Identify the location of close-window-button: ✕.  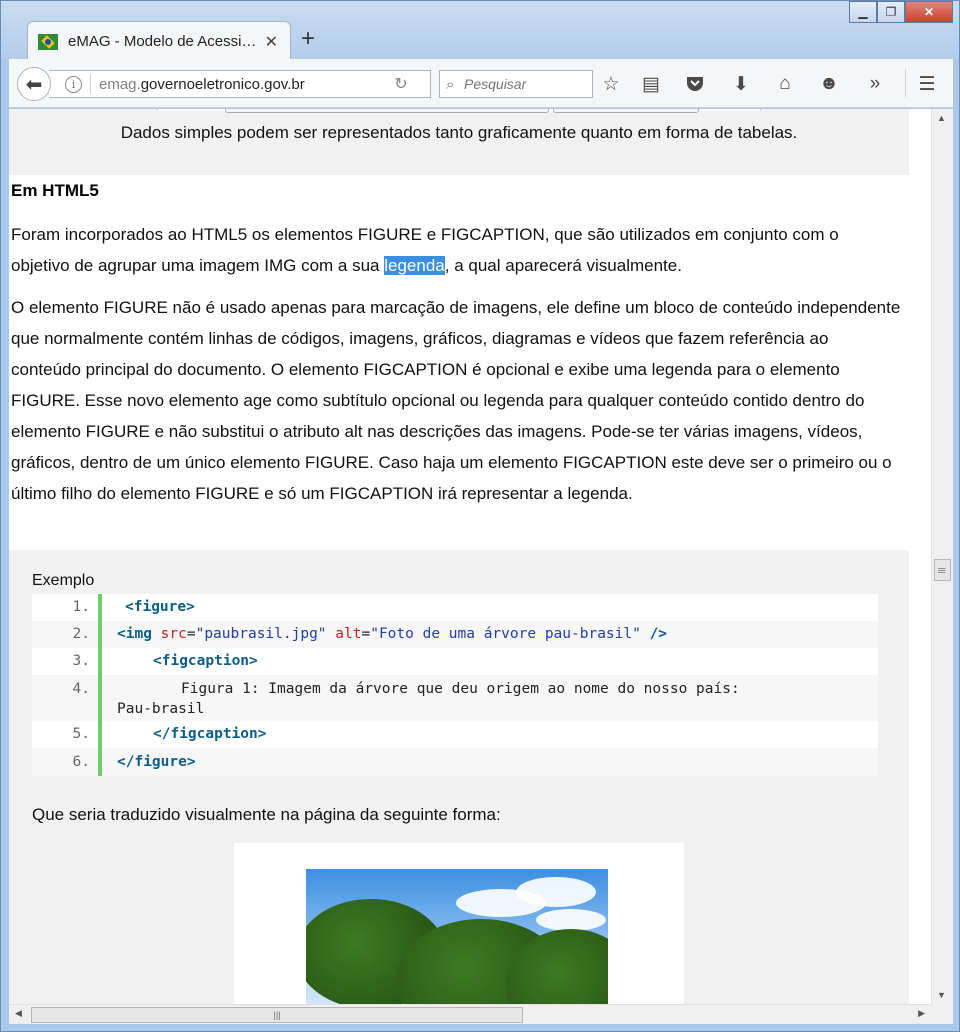
(929, 12).